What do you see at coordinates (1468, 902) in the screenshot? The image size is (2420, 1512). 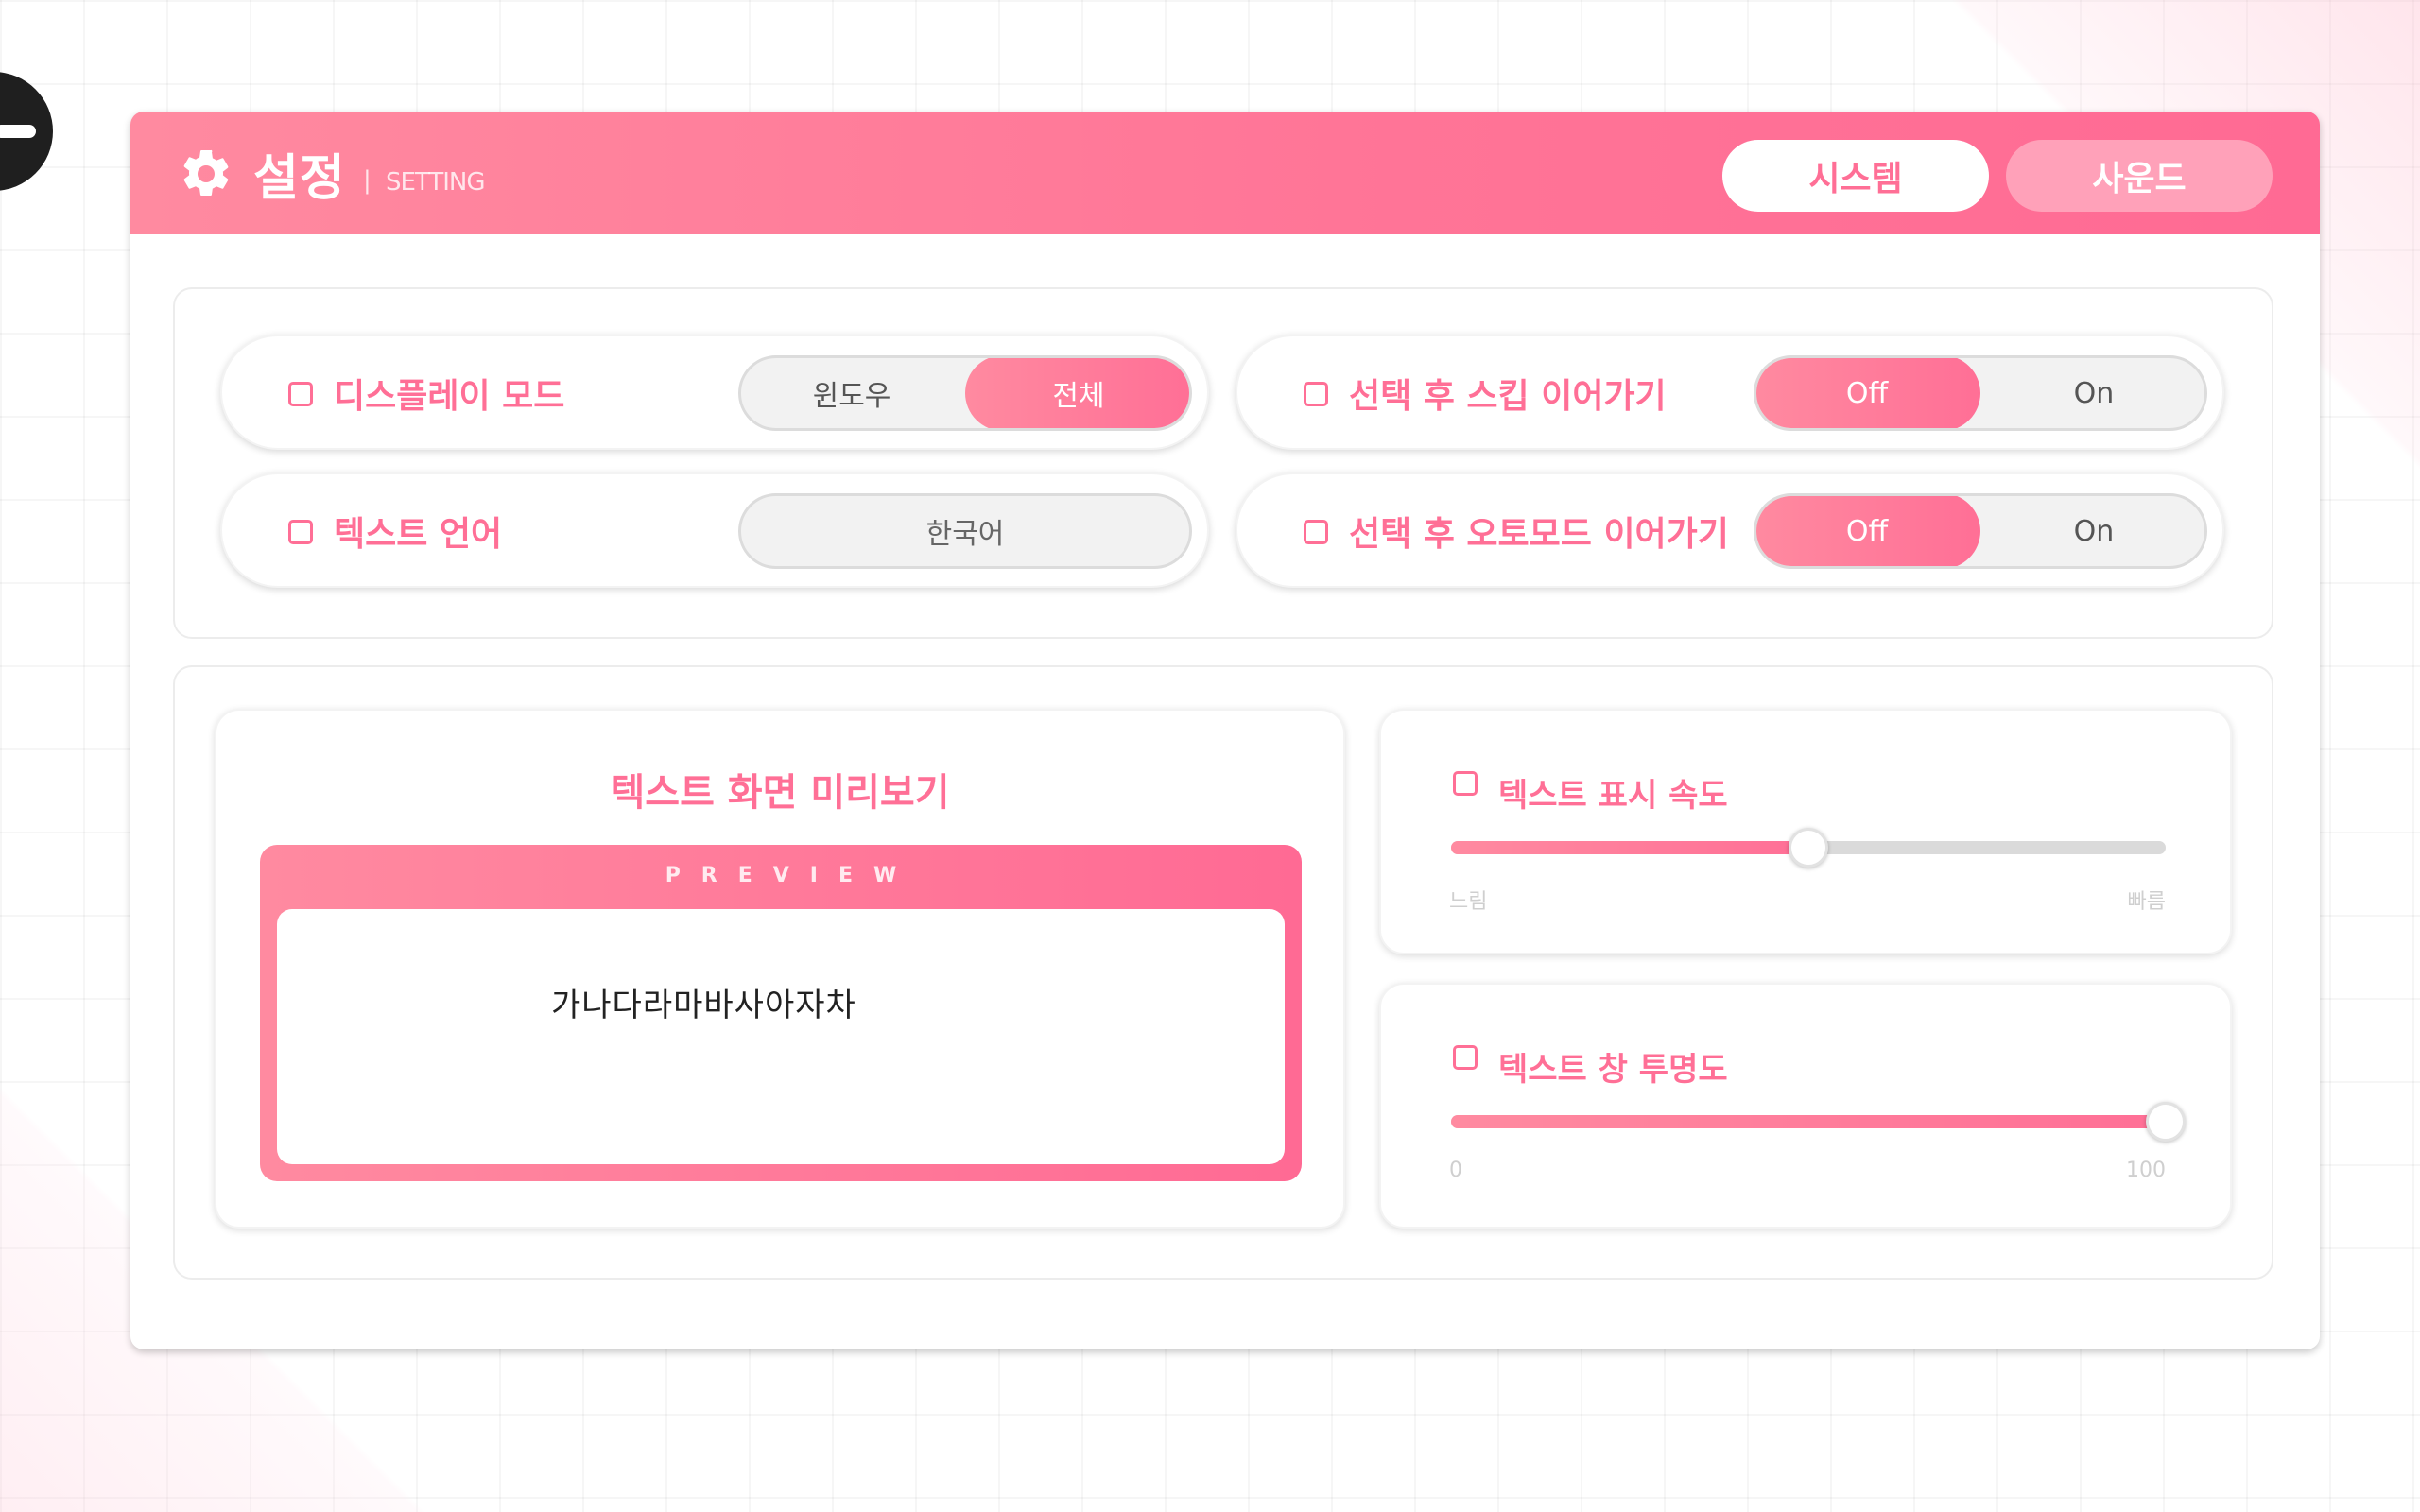 I see `text-speed-min-label: 느림` at bounding box center [1468, 902].